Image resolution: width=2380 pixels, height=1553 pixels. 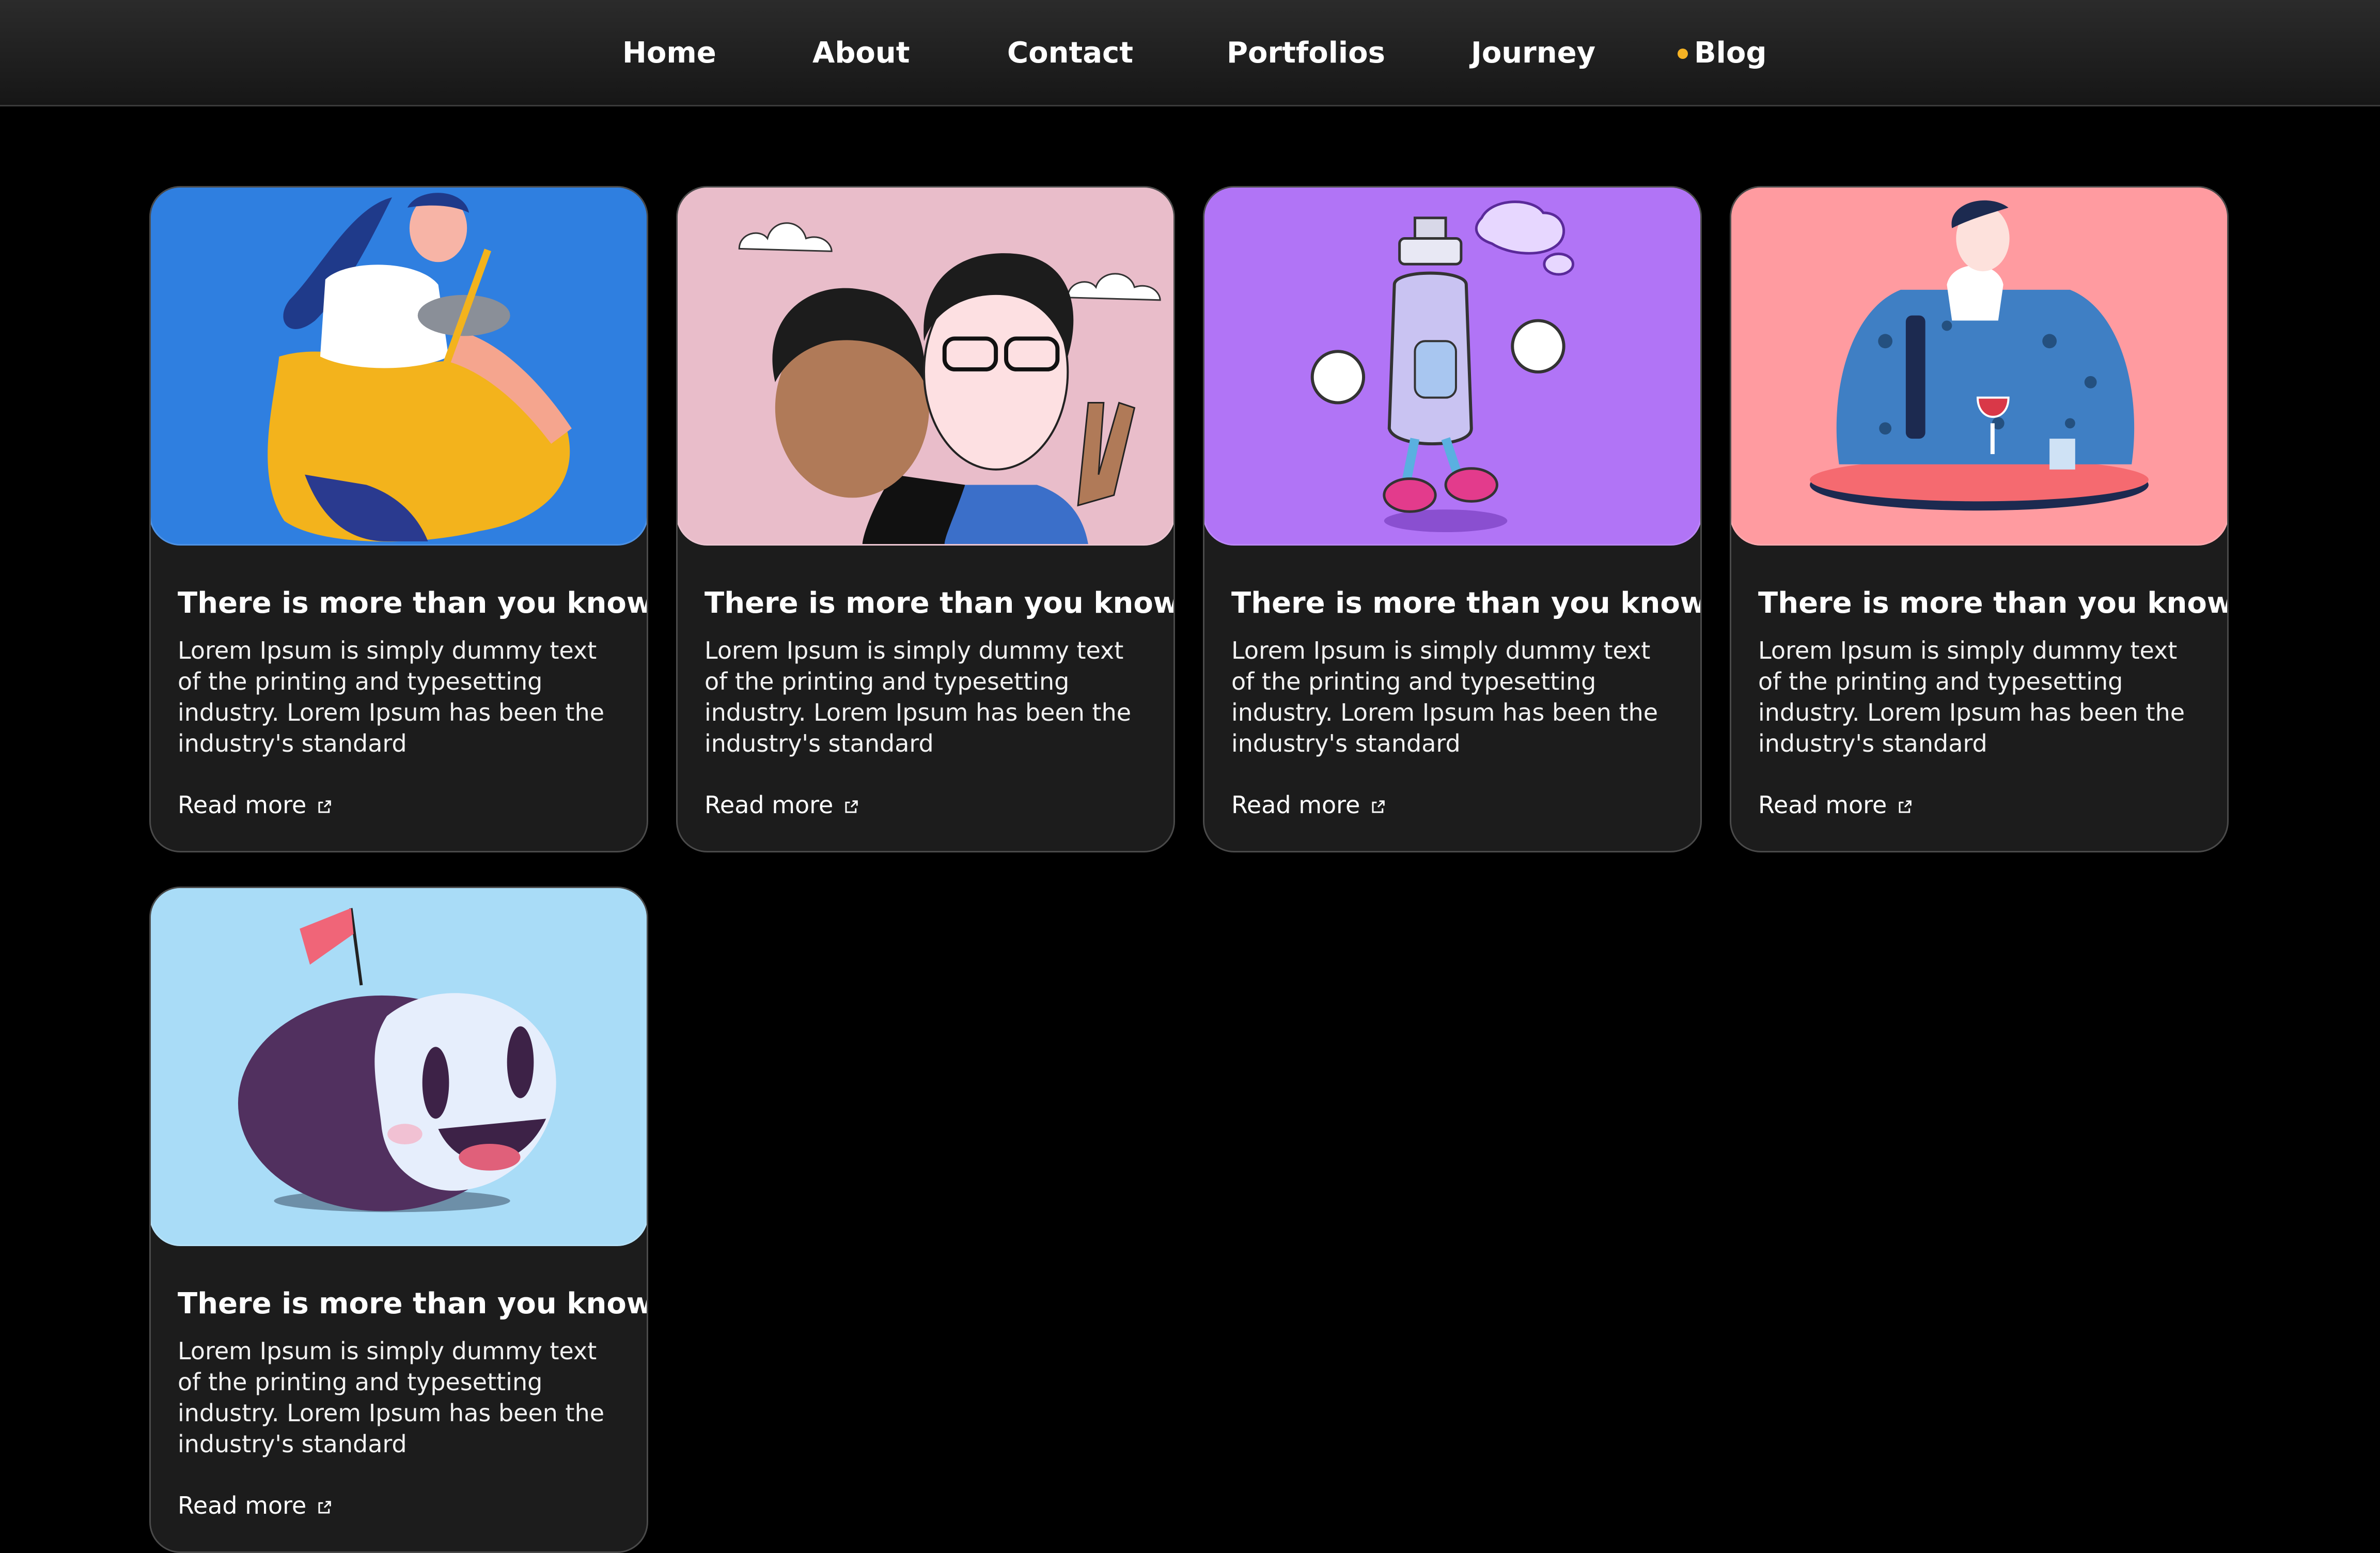 What do you see at coordinates (399, 367) in the screenshot?
I see `woman-with-cat-illustration` at bounding box center [399, 367].